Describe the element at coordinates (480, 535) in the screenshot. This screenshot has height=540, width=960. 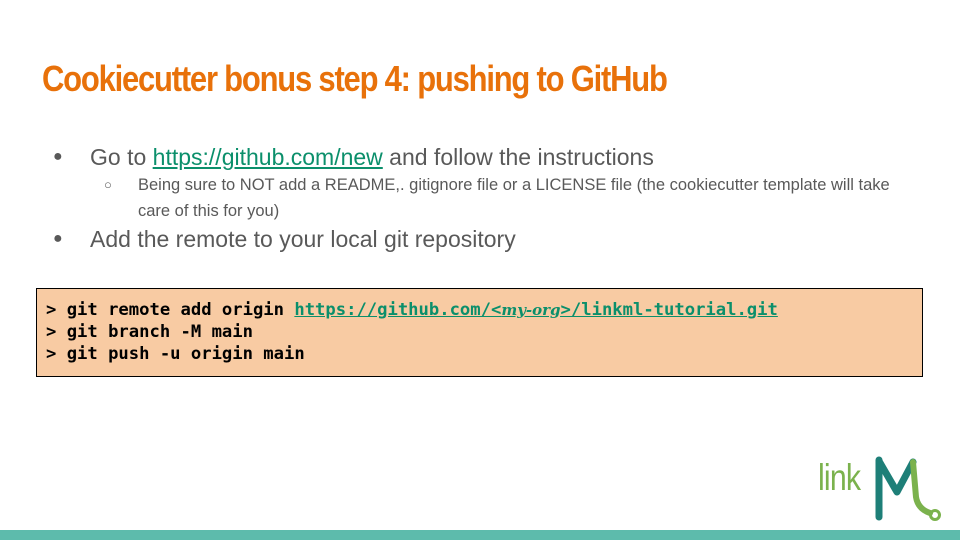
I see `bottom-accent-bar` at that location.